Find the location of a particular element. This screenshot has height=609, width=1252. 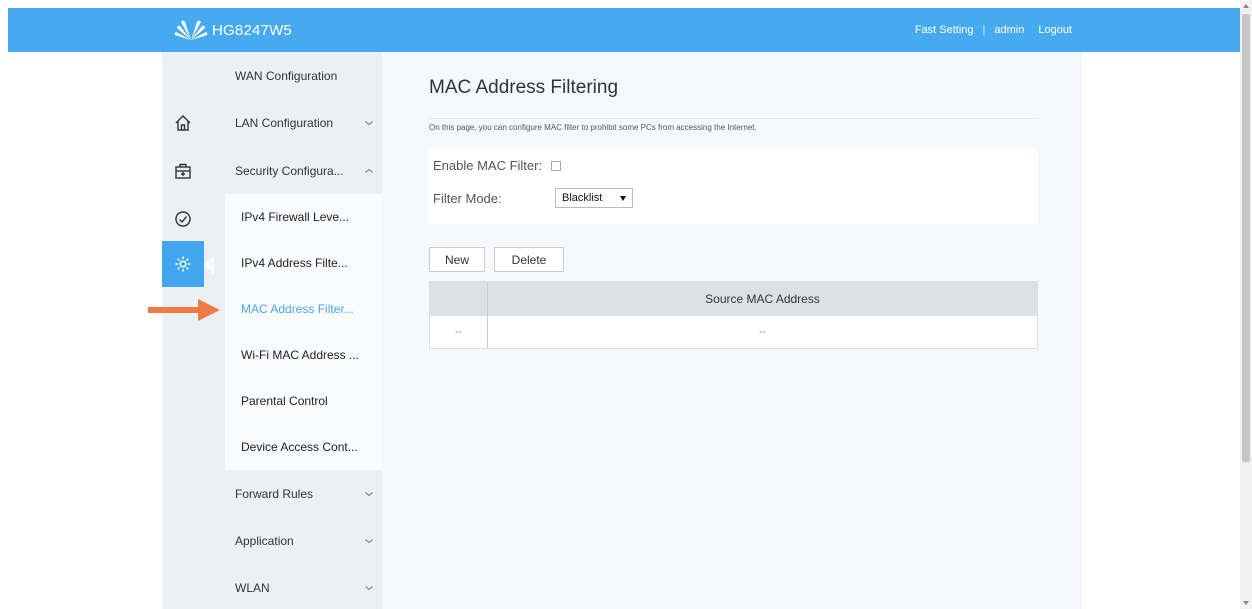

briefcase-icon is located at coordinates (183, 171).